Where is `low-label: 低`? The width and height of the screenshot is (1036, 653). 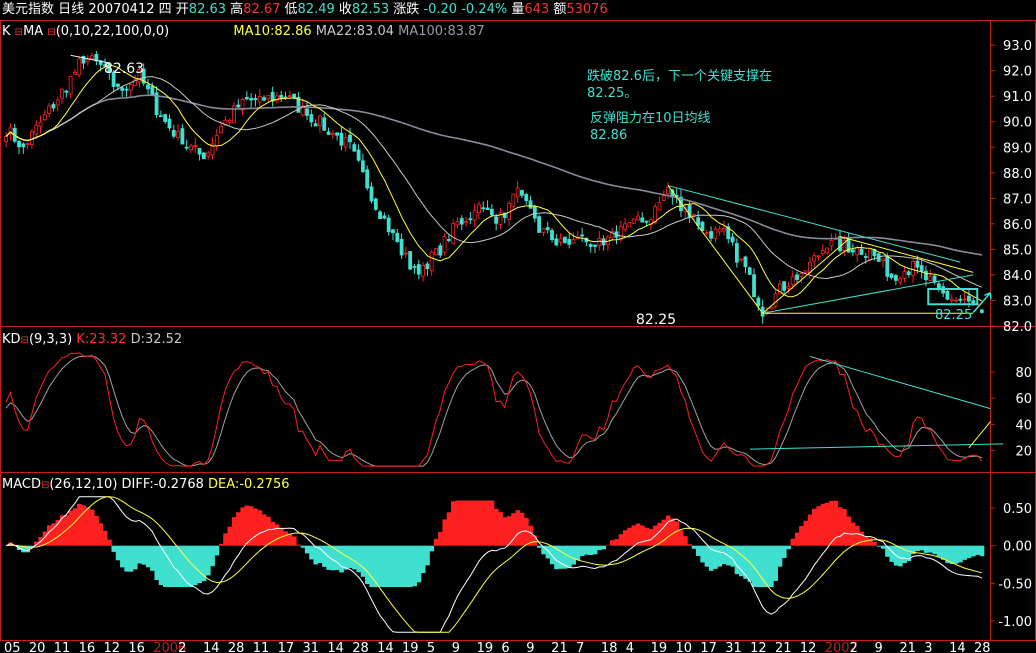
low-label: 低 is located at coordinates (291, 9).